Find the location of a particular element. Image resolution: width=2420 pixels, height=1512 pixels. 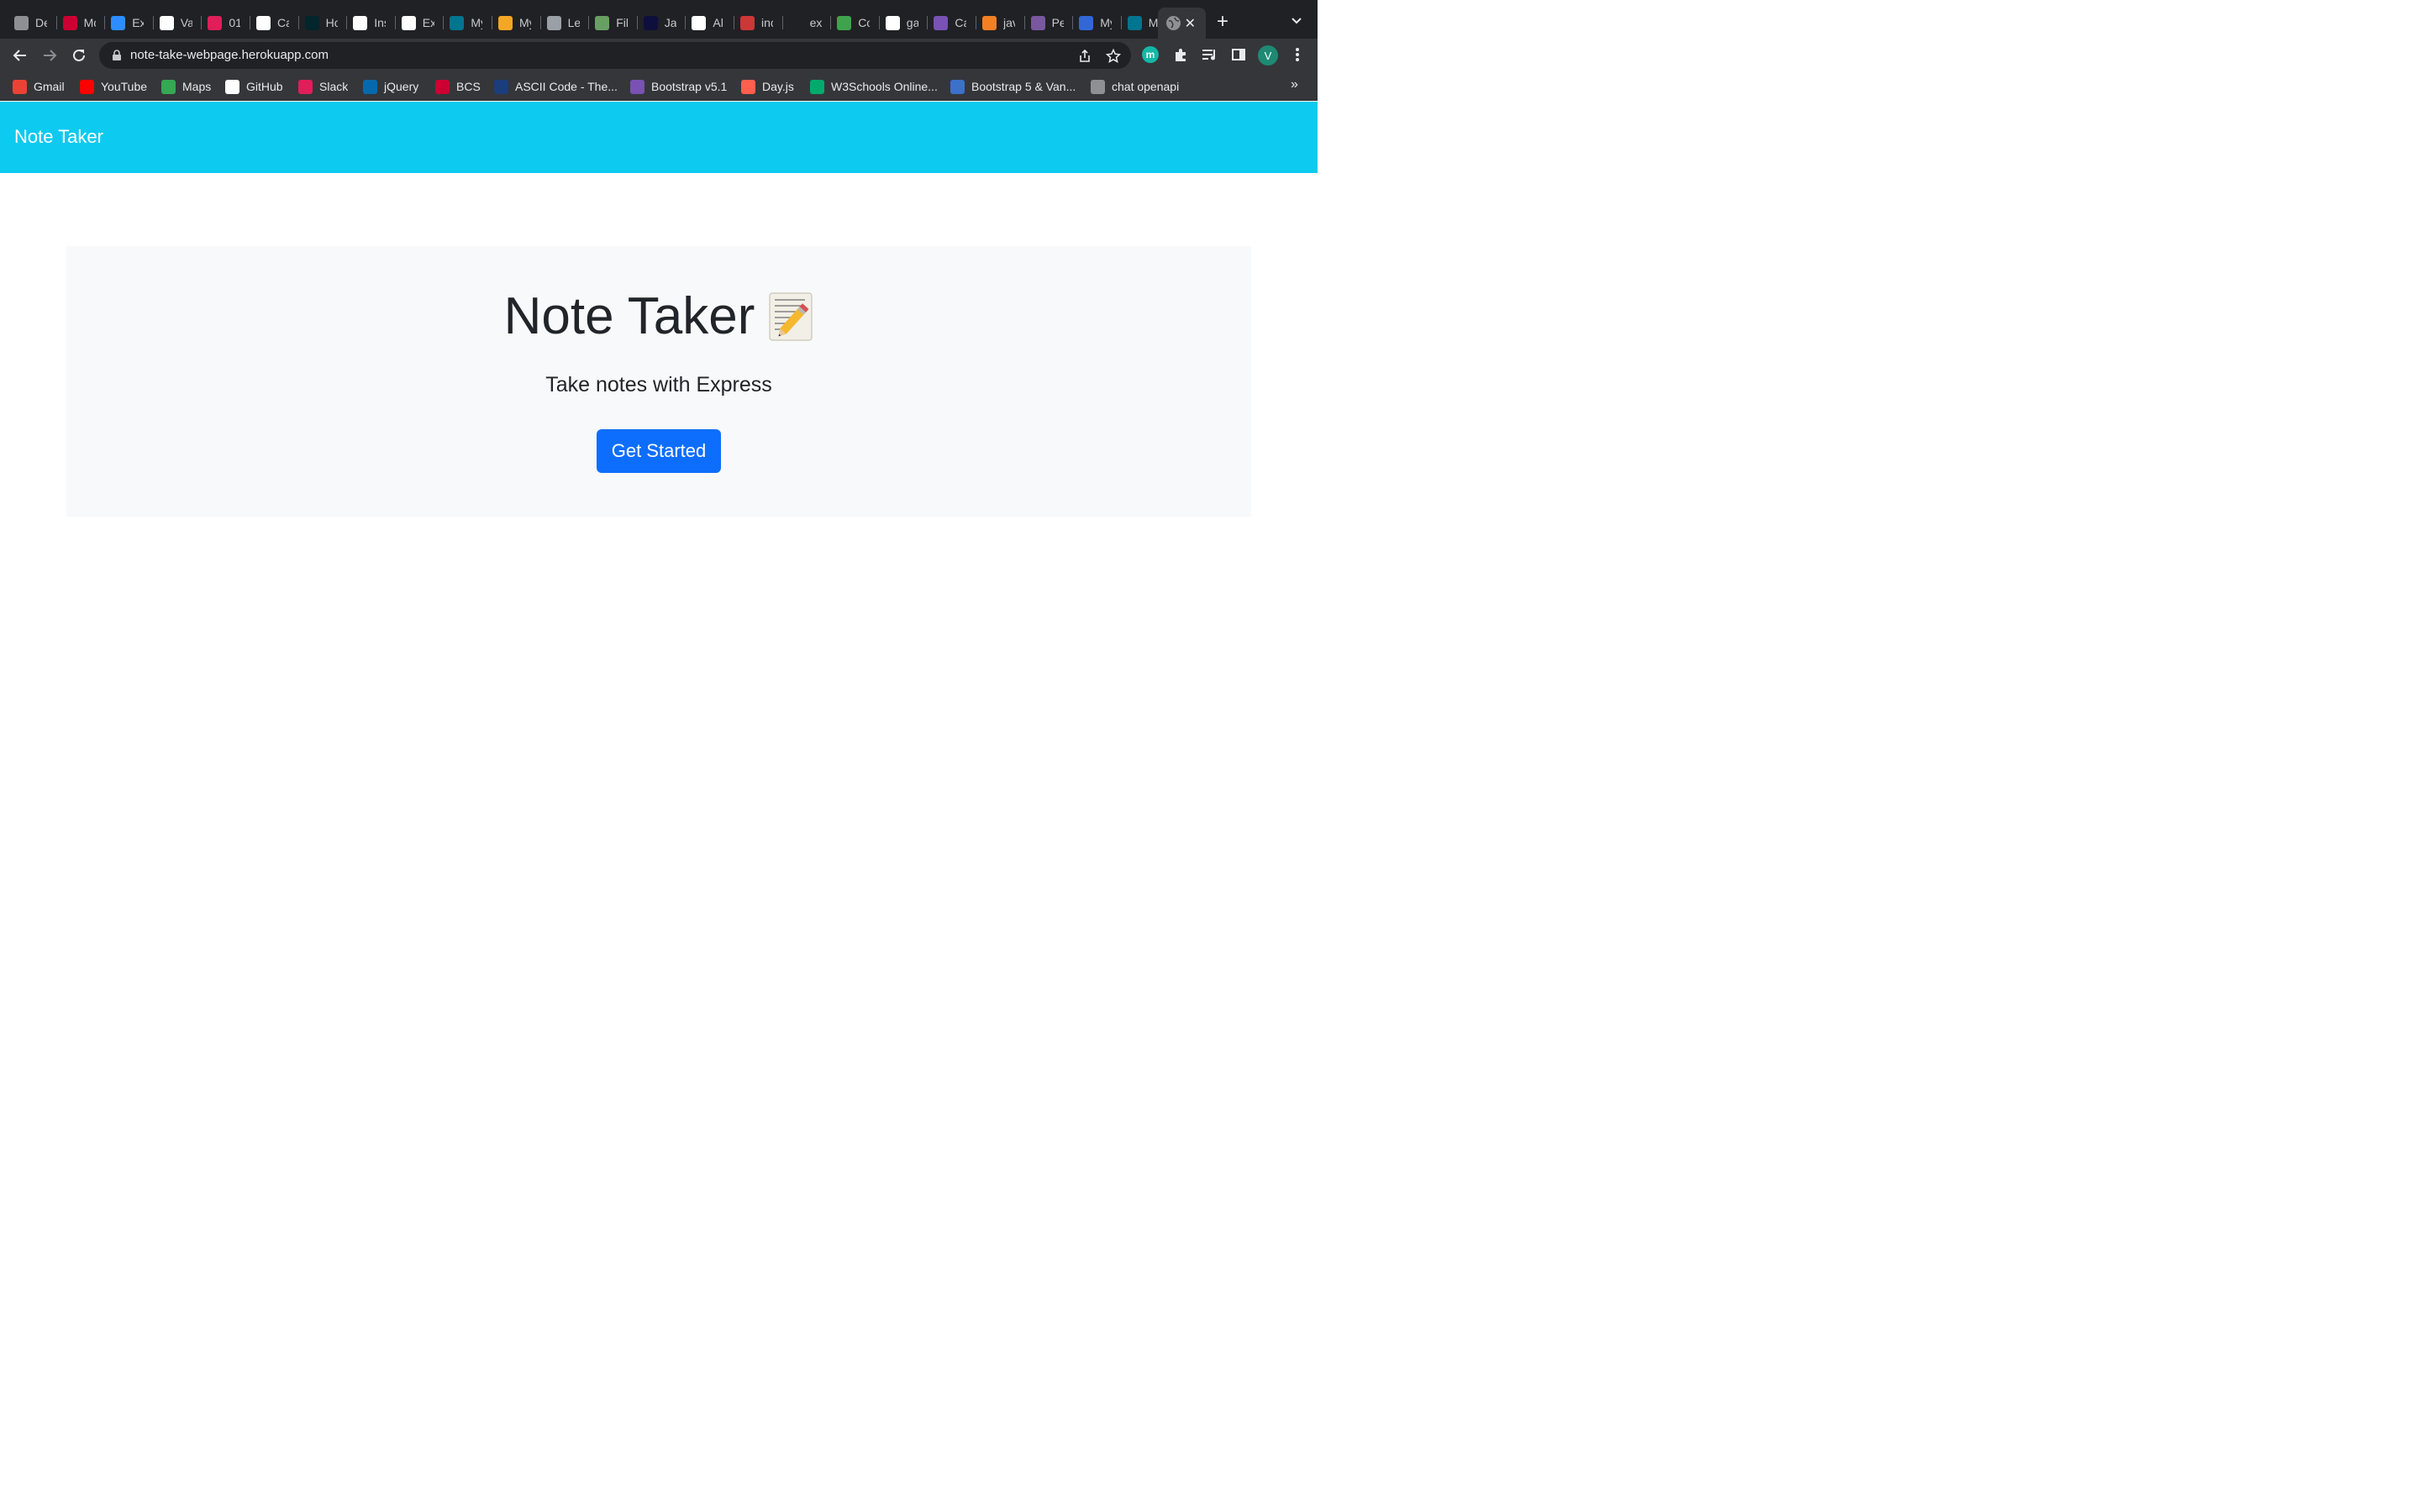

bookmark-item: Day.js is located at coordinates (767, 86).